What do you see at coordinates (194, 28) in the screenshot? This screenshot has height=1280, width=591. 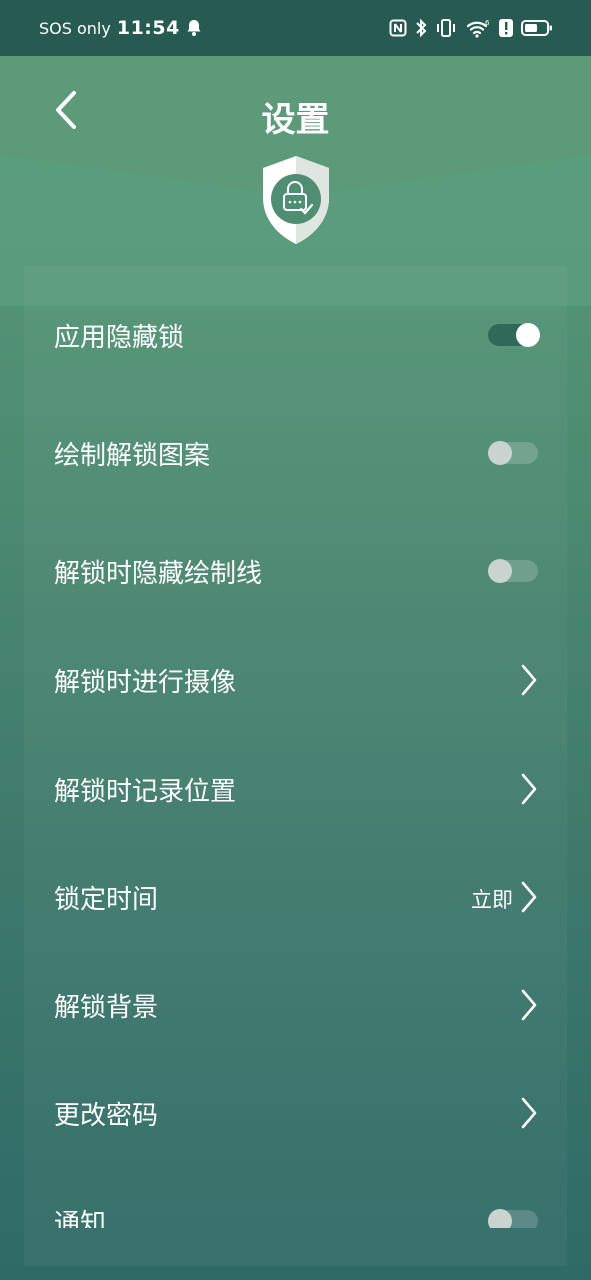 I see `bell-icon` at bounding box center [194, 28].